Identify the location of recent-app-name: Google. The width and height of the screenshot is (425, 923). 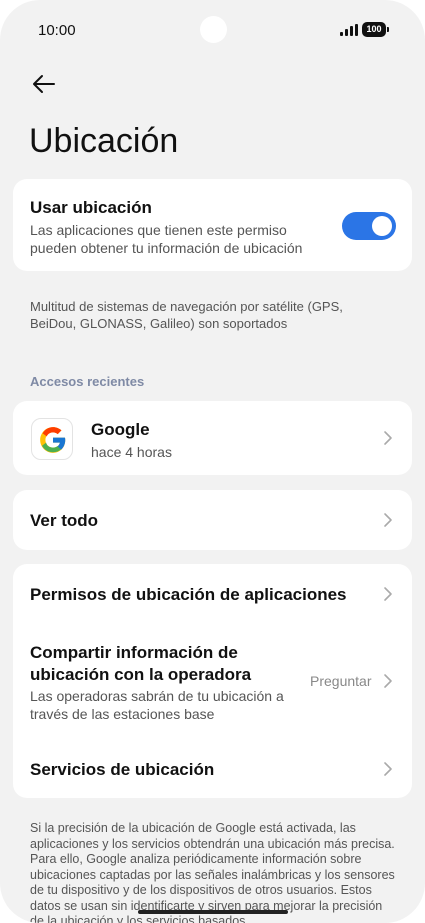
(120, 429).